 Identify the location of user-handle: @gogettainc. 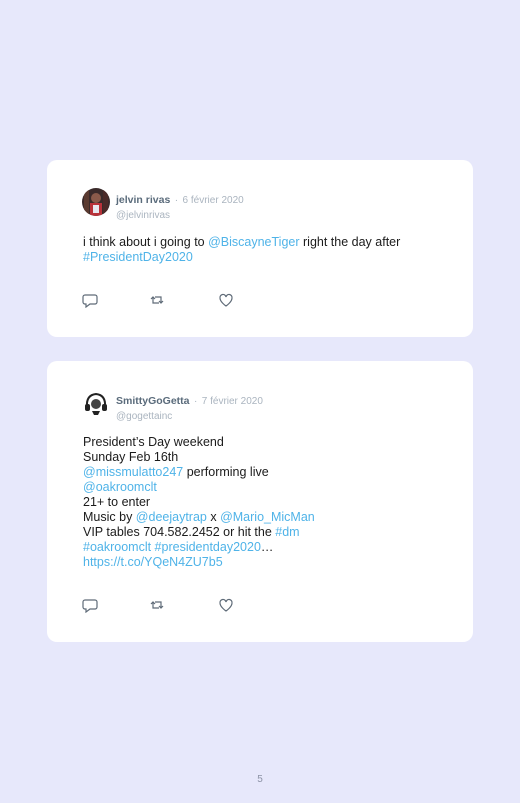
(189, 416).